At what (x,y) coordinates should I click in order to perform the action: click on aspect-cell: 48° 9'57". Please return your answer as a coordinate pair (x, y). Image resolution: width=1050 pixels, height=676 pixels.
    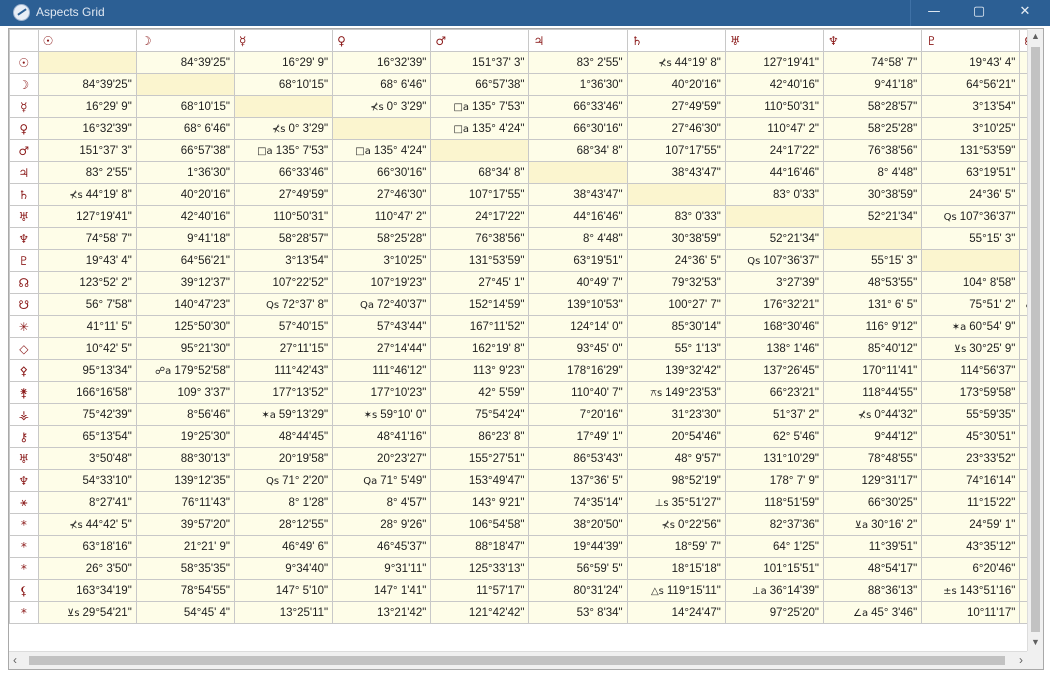
    Looking at the image, I should click on (676, 458).